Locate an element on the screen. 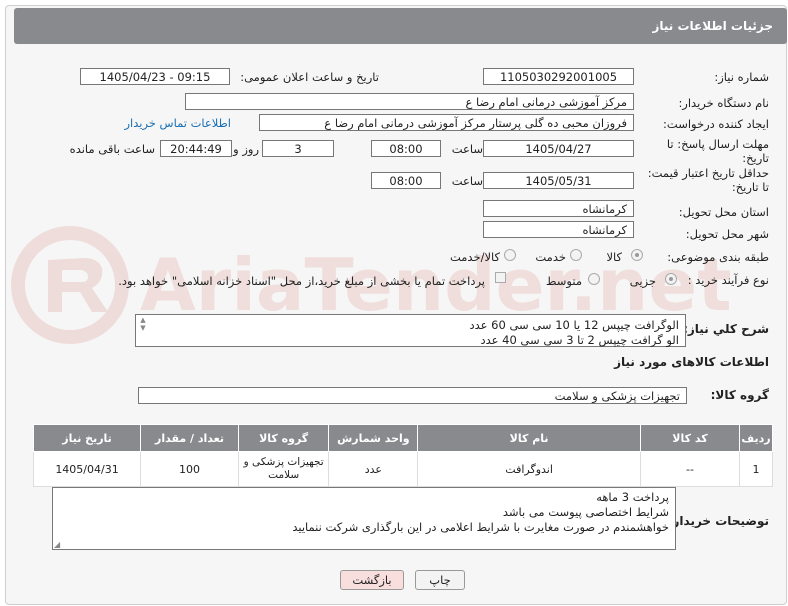 The height and width of the screenshot is (606, 788). goods-group-field: تجهیزات پزشکی و سلامت is located at coordinates (412, 395).